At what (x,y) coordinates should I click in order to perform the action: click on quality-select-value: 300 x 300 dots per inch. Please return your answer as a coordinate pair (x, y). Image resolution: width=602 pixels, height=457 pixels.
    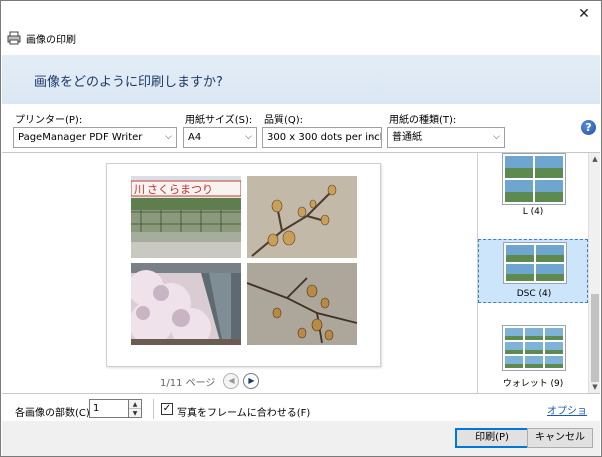
    Looking at the image, I should click on (324, 137).